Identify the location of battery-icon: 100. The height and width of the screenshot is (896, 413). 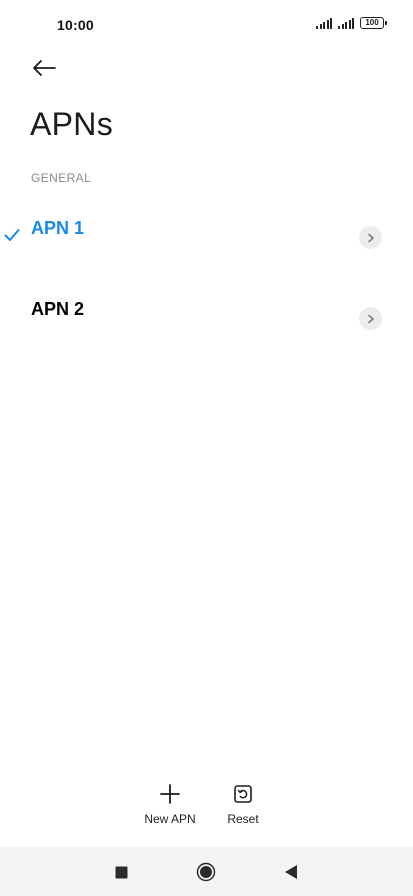
(373, 23).